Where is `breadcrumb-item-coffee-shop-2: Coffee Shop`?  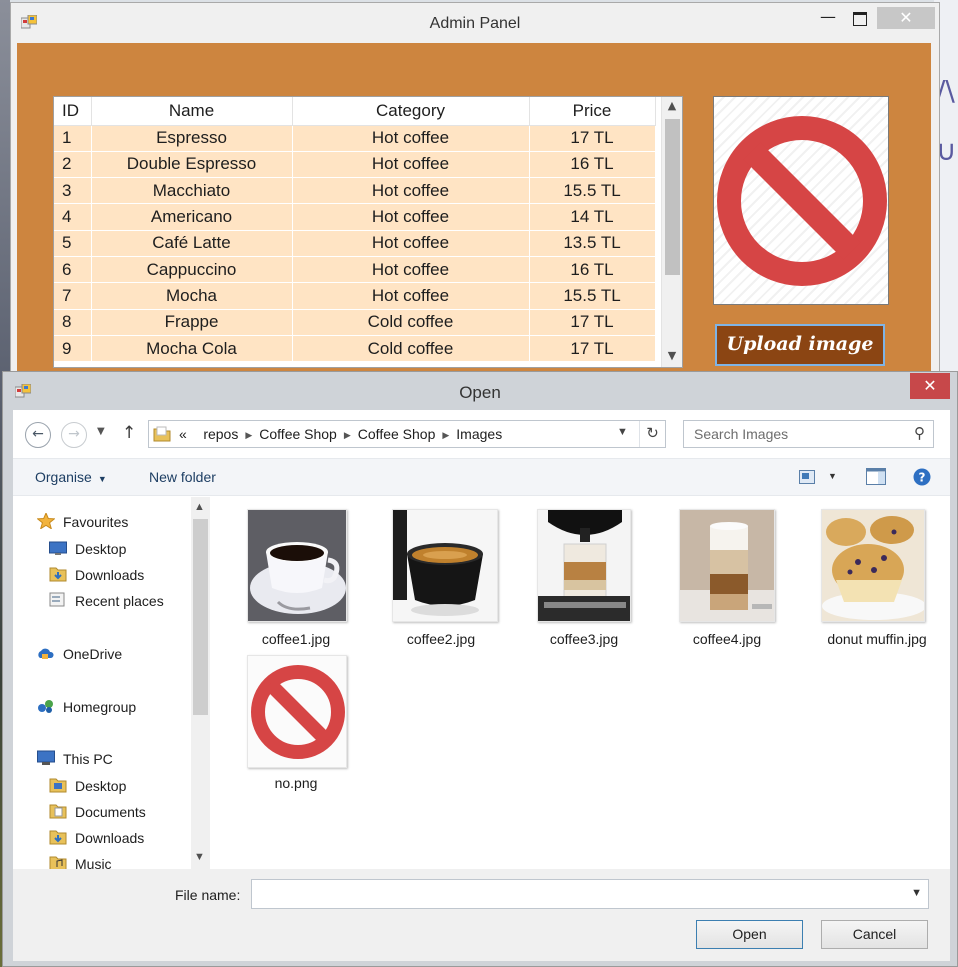
breadcrumb-item-coffee-shop-2: Coffee Shop is located at coordinates (397, 434).